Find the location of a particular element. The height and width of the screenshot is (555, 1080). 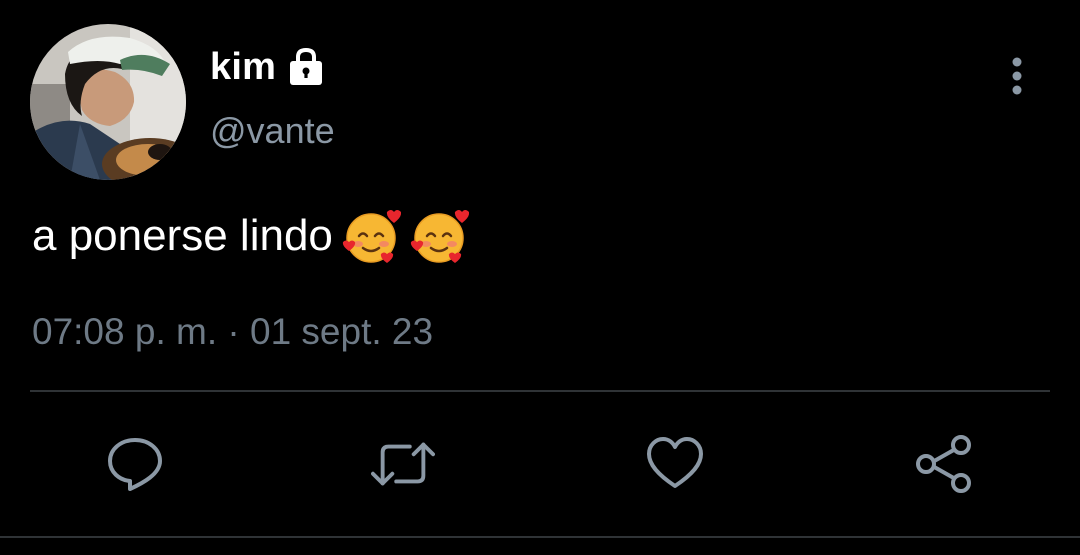

name-row: kim is located at coordinates (268, 67).